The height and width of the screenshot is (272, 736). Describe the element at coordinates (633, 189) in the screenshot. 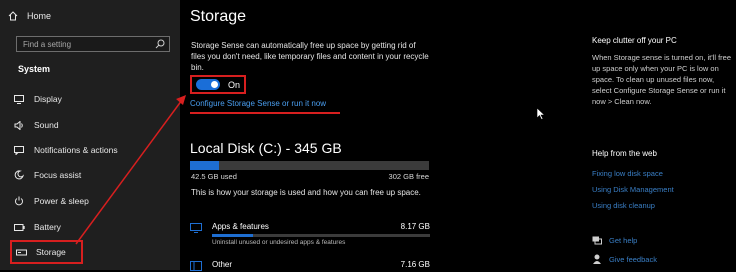

I see `help-link-disk-management: Using Disk Management` at that location.